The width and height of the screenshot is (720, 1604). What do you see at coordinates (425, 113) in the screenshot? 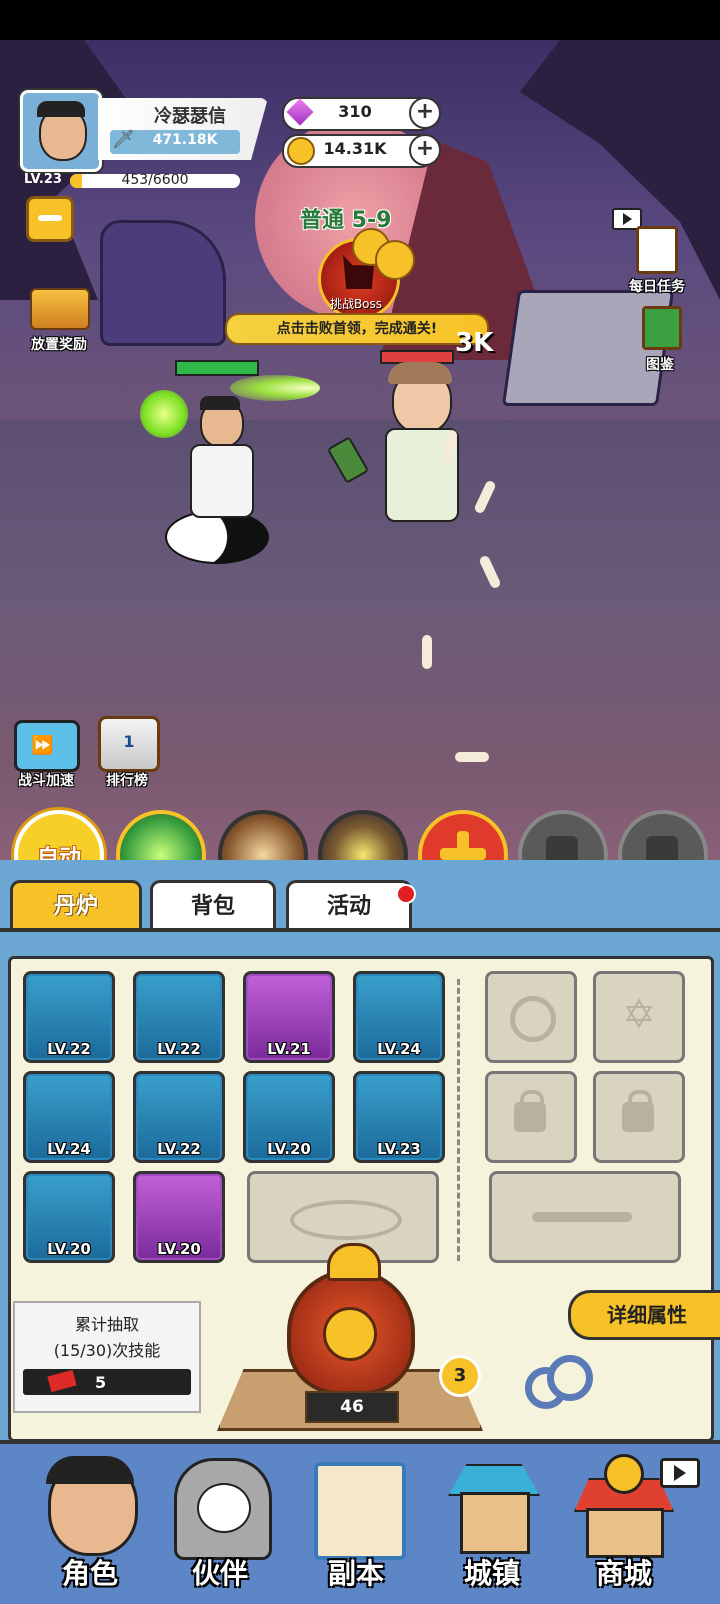
I see `add-gems-button: +` at bounding box center [425, 113].